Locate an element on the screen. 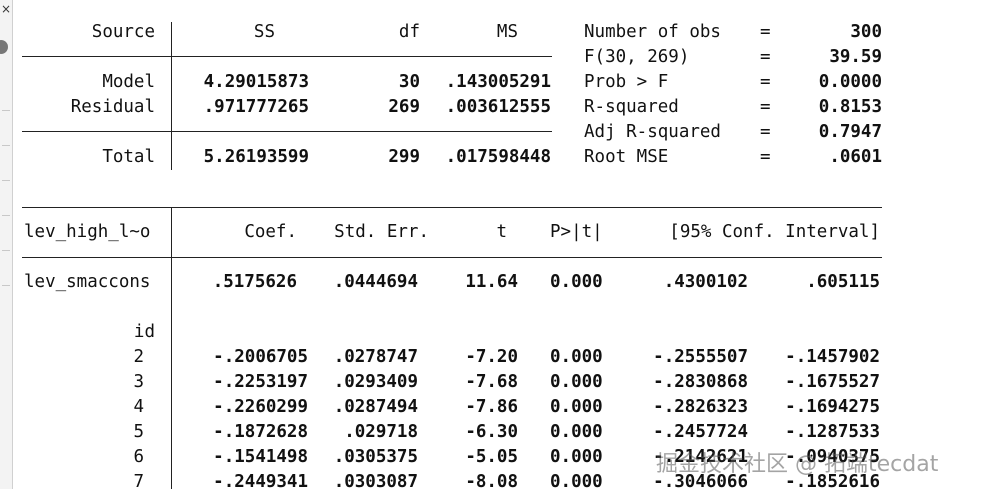  coef-header-ci: [95% Conf. Interval] is located at coordinates (774, 232).